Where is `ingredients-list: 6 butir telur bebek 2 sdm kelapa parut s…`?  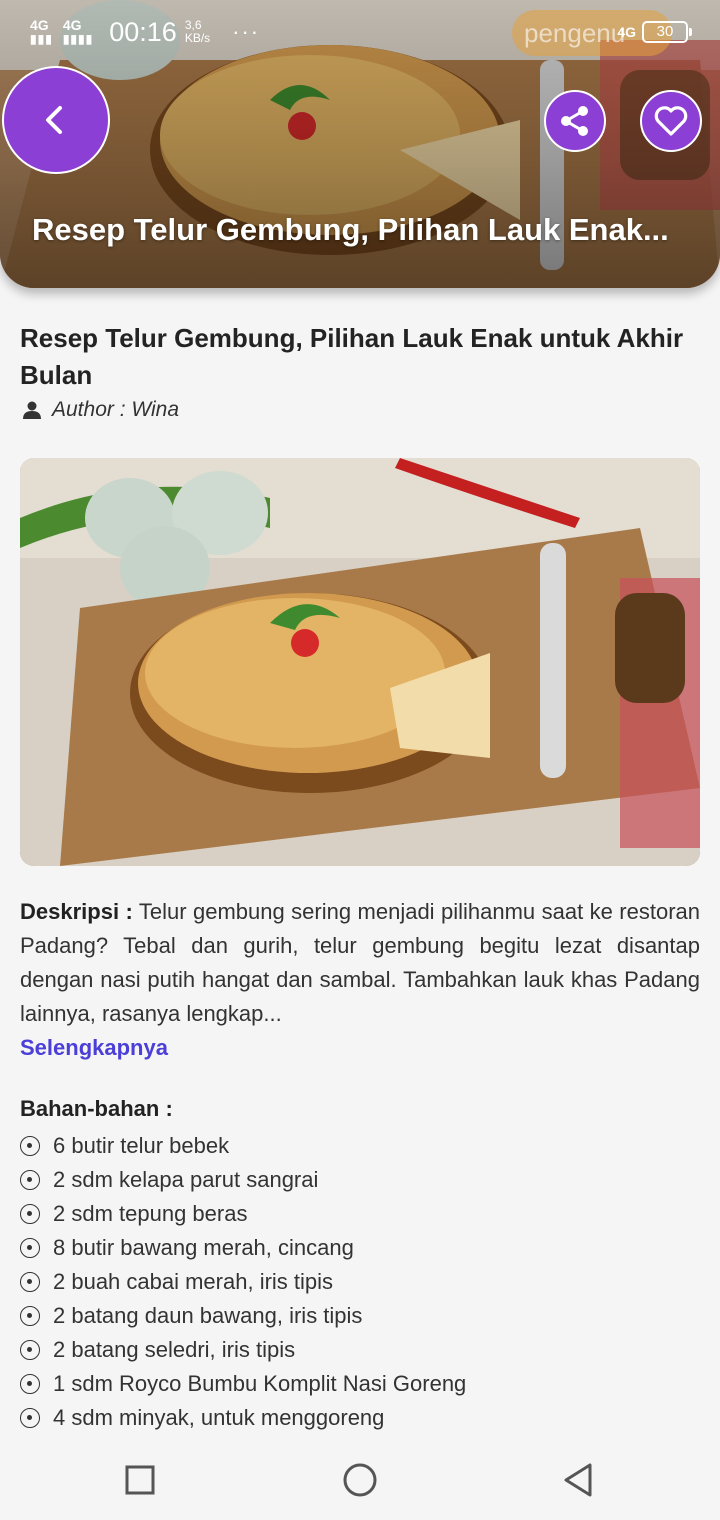
ingredients-list: 6 butir telur bebek 2 sdm kelapa parut s… is located at coordinates (243, 1282).